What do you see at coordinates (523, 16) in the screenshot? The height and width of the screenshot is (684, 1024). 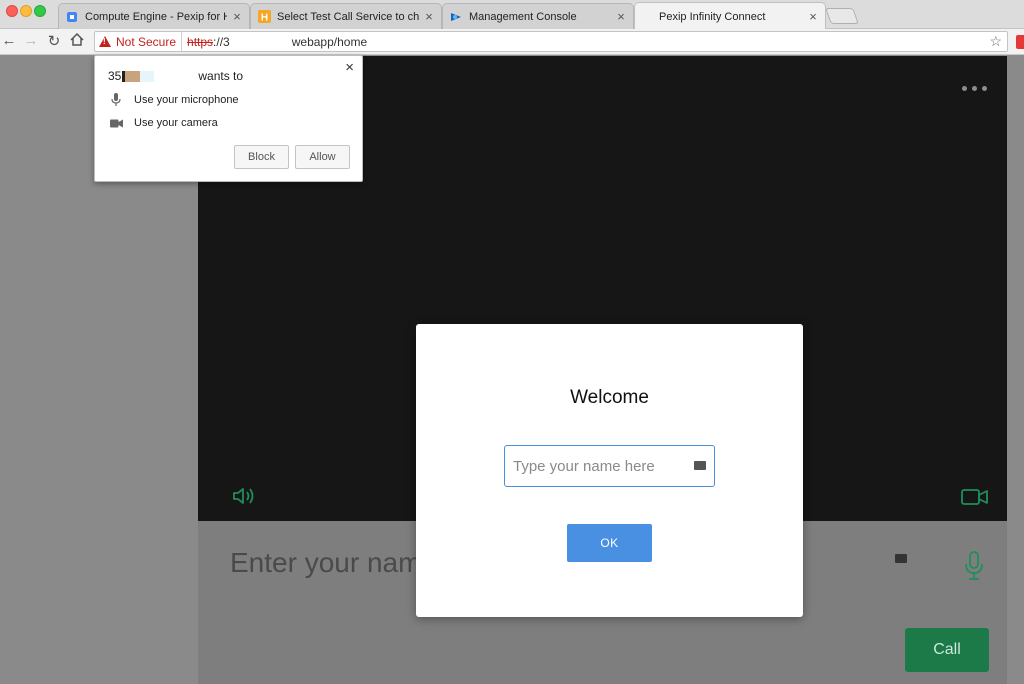 I see `tab-title: Management Console` at bounding box center [523, 16].